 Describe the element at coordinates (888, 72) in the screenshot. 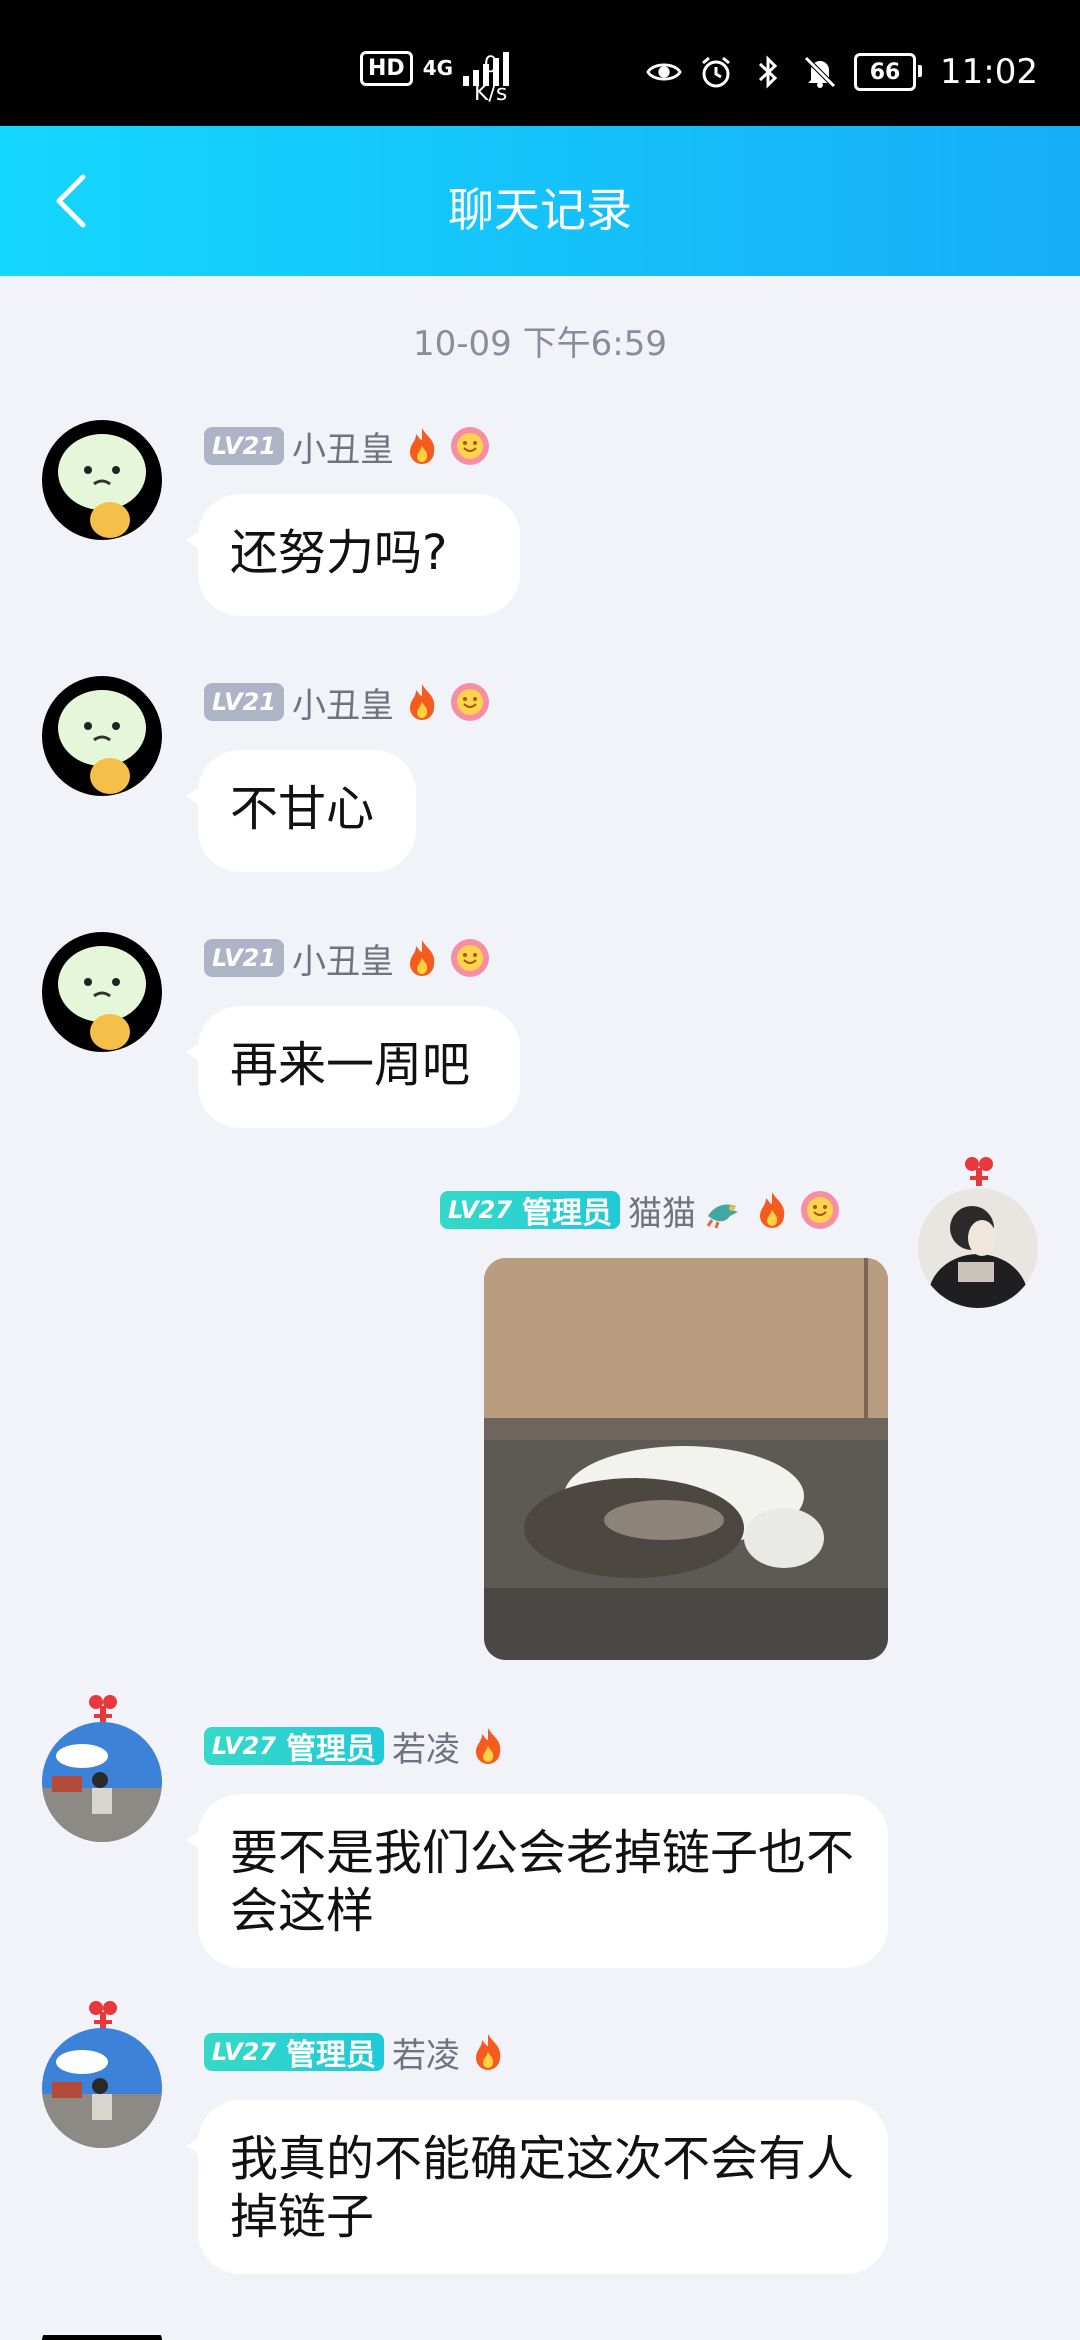

I see `battery-icon: 66` at that location.